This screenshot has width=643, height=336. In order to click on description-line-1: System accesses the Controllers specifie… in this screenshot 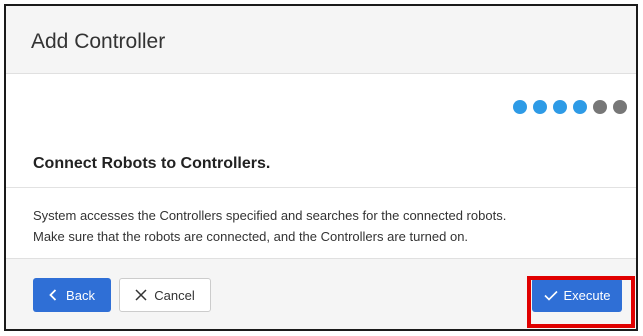, I will do `click(270, 215)`.